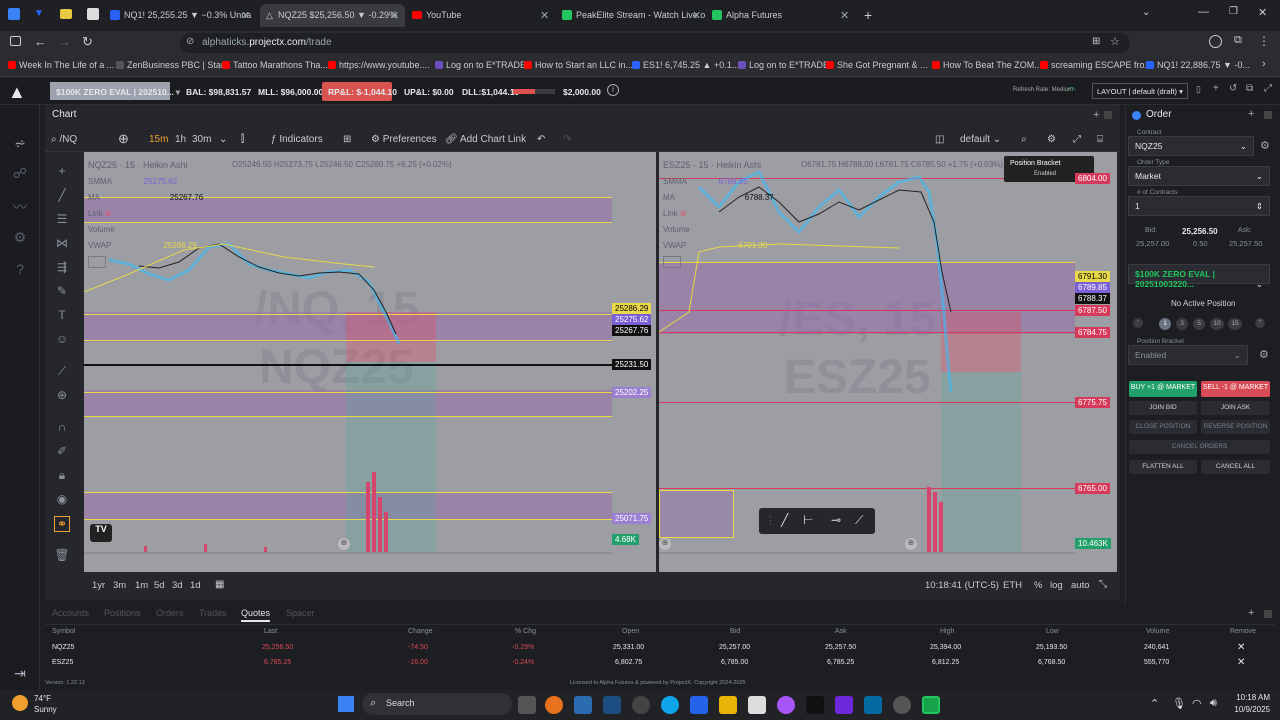 The image size is (1280, 720). I want to click on preferences-button: ⚙ Preferences, so click(404, 139).